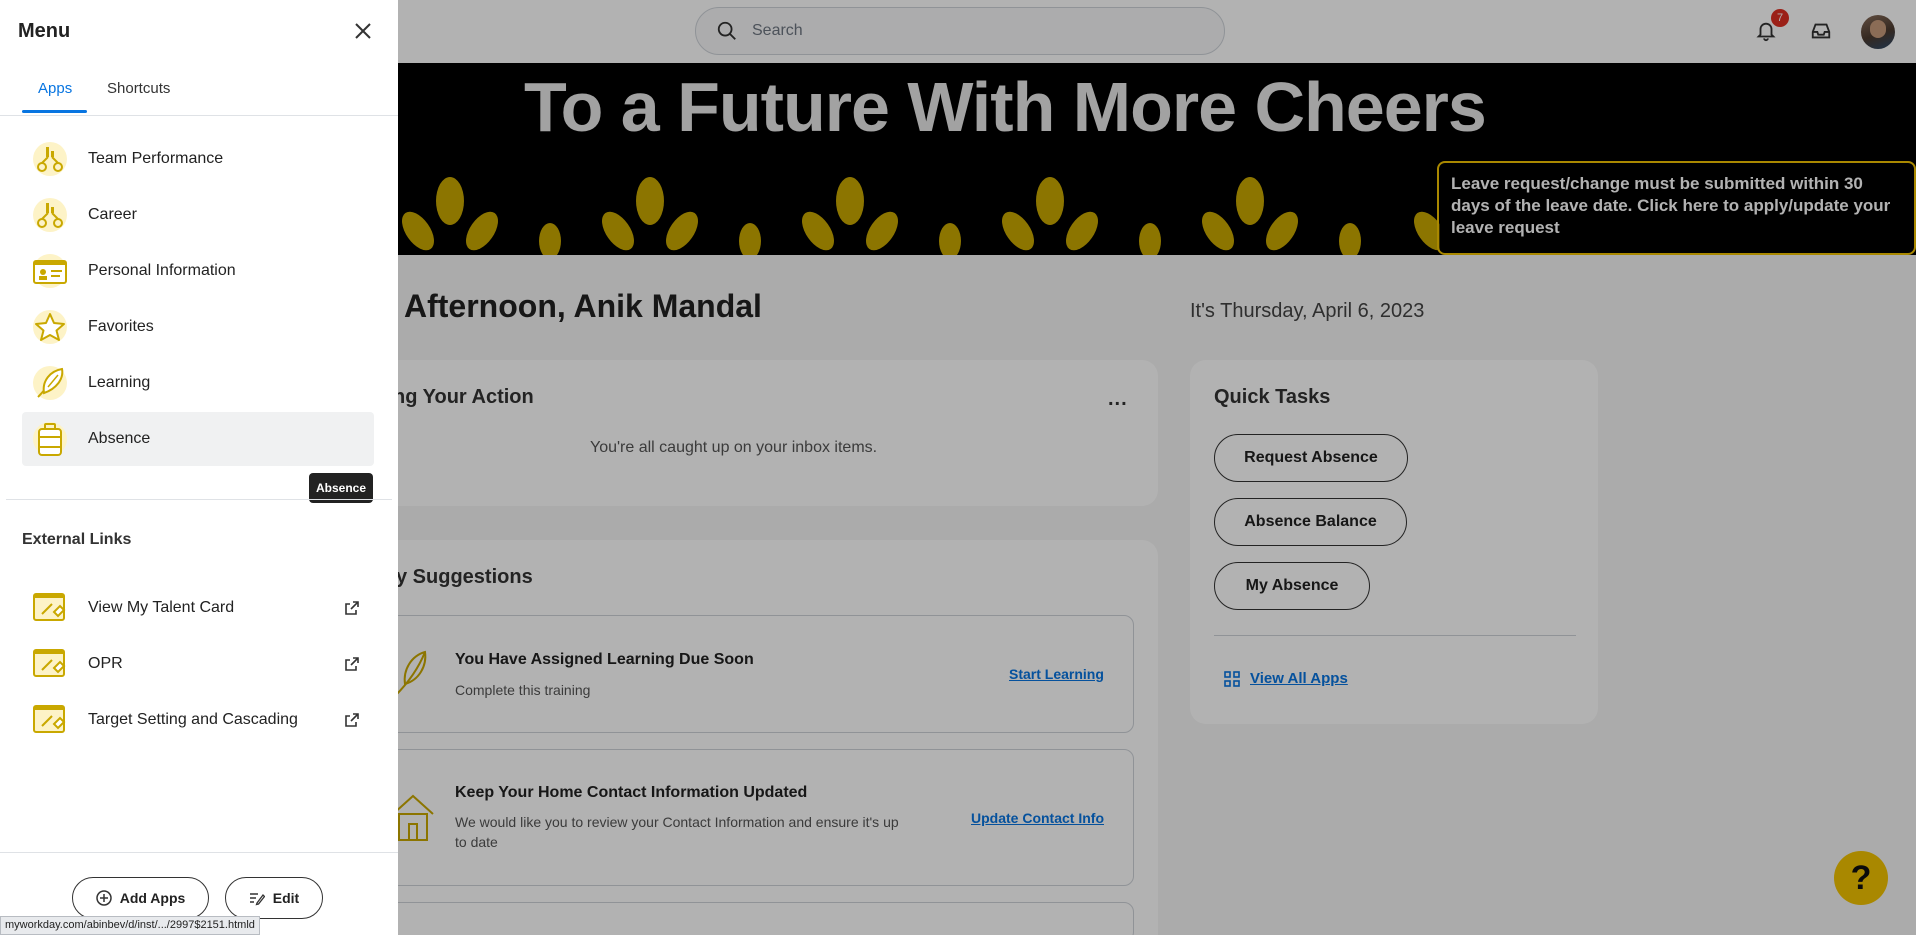 Image resolution: width=1916 pixels, height=935 pixels. Describe the element at coordinates (105, 663) in the screenshot. I see `menu-item-label: OPR` at that location.